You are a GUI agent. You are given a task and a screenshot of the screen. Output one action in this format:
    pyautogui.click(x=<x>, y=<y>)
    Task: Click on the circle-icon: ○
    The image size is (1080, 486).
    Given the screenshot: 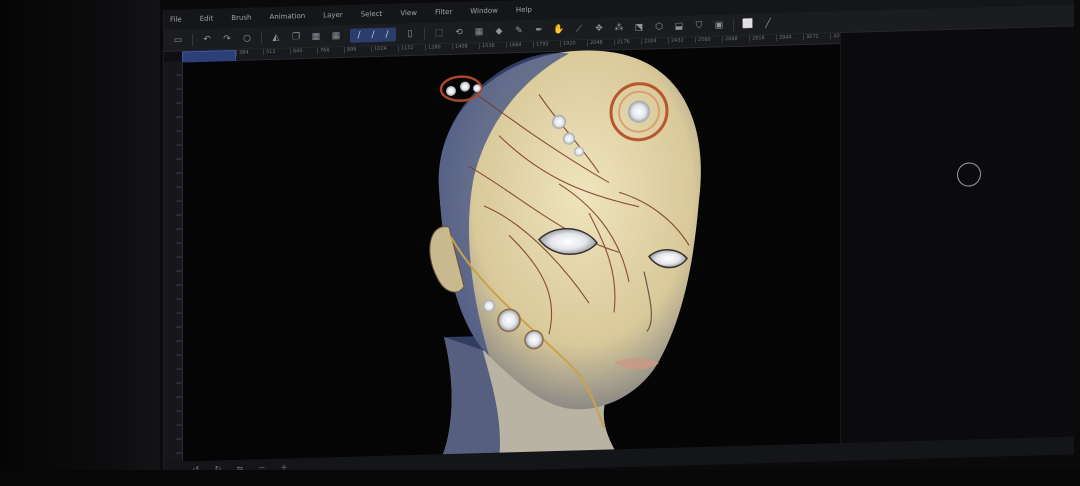 What is the action you would take?
    pyautogui.click(x=247, y=38)
    